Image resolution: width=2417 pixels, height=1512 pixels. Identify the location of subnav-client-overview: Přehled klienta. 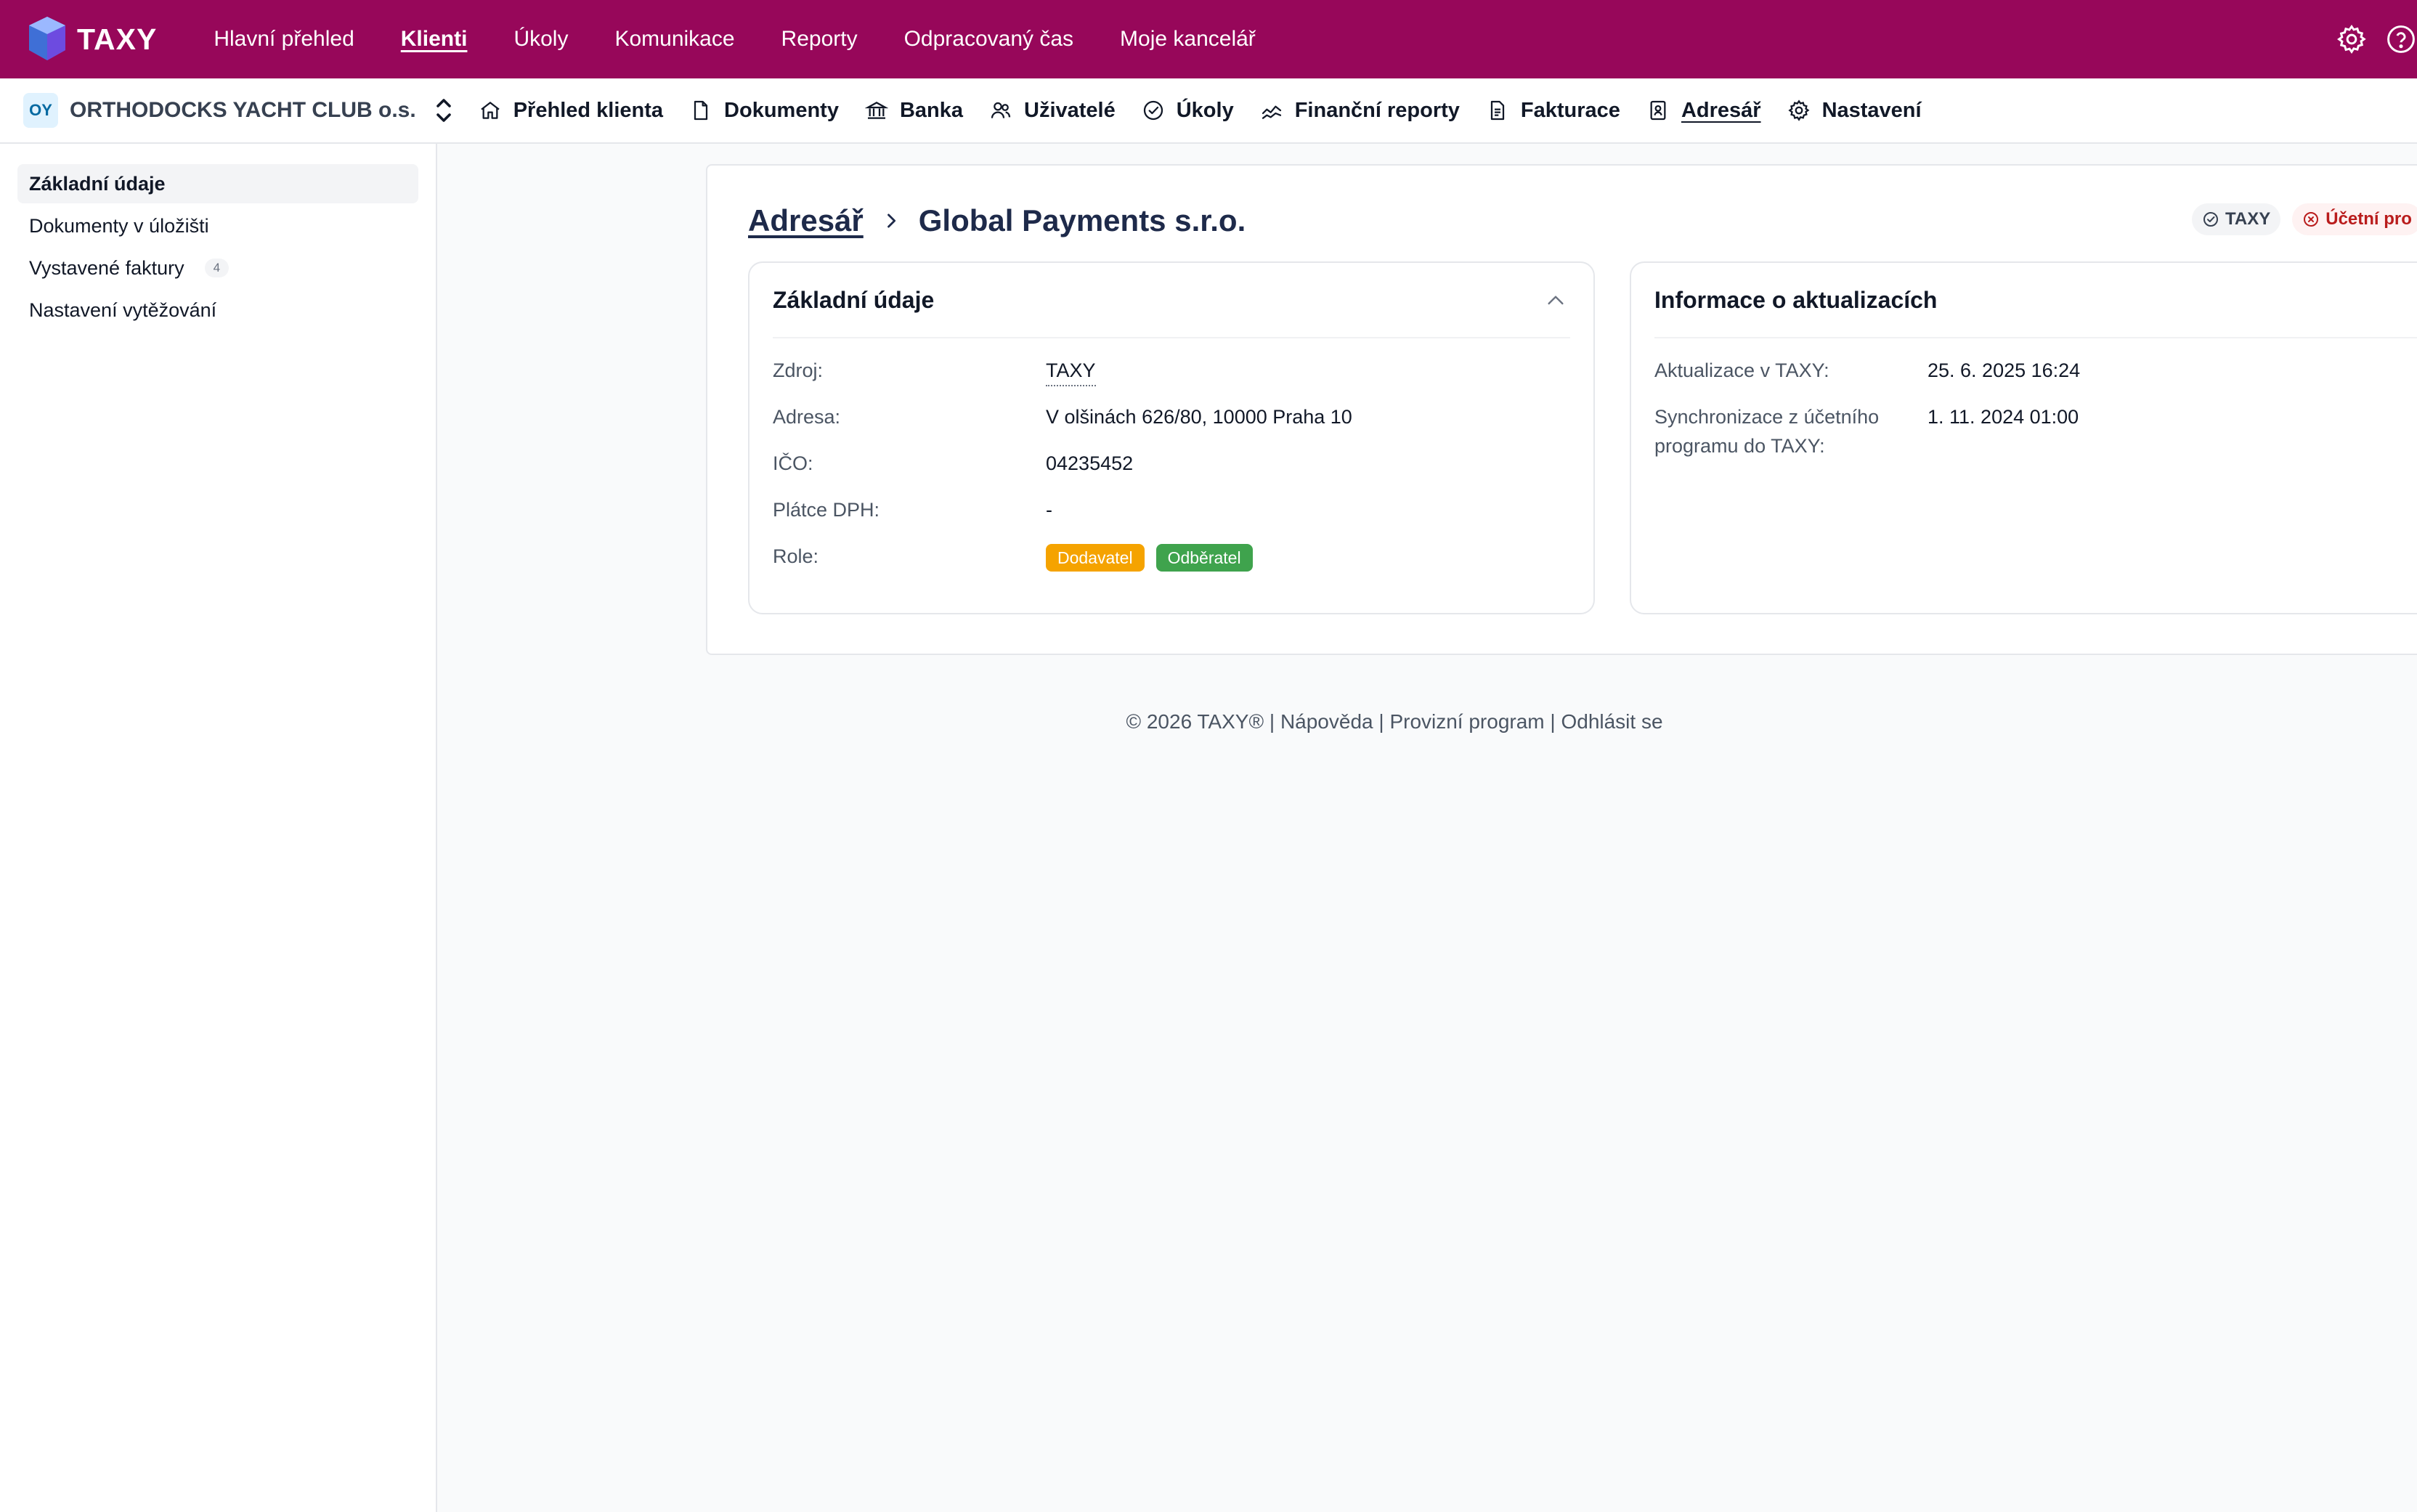
(571, 111).